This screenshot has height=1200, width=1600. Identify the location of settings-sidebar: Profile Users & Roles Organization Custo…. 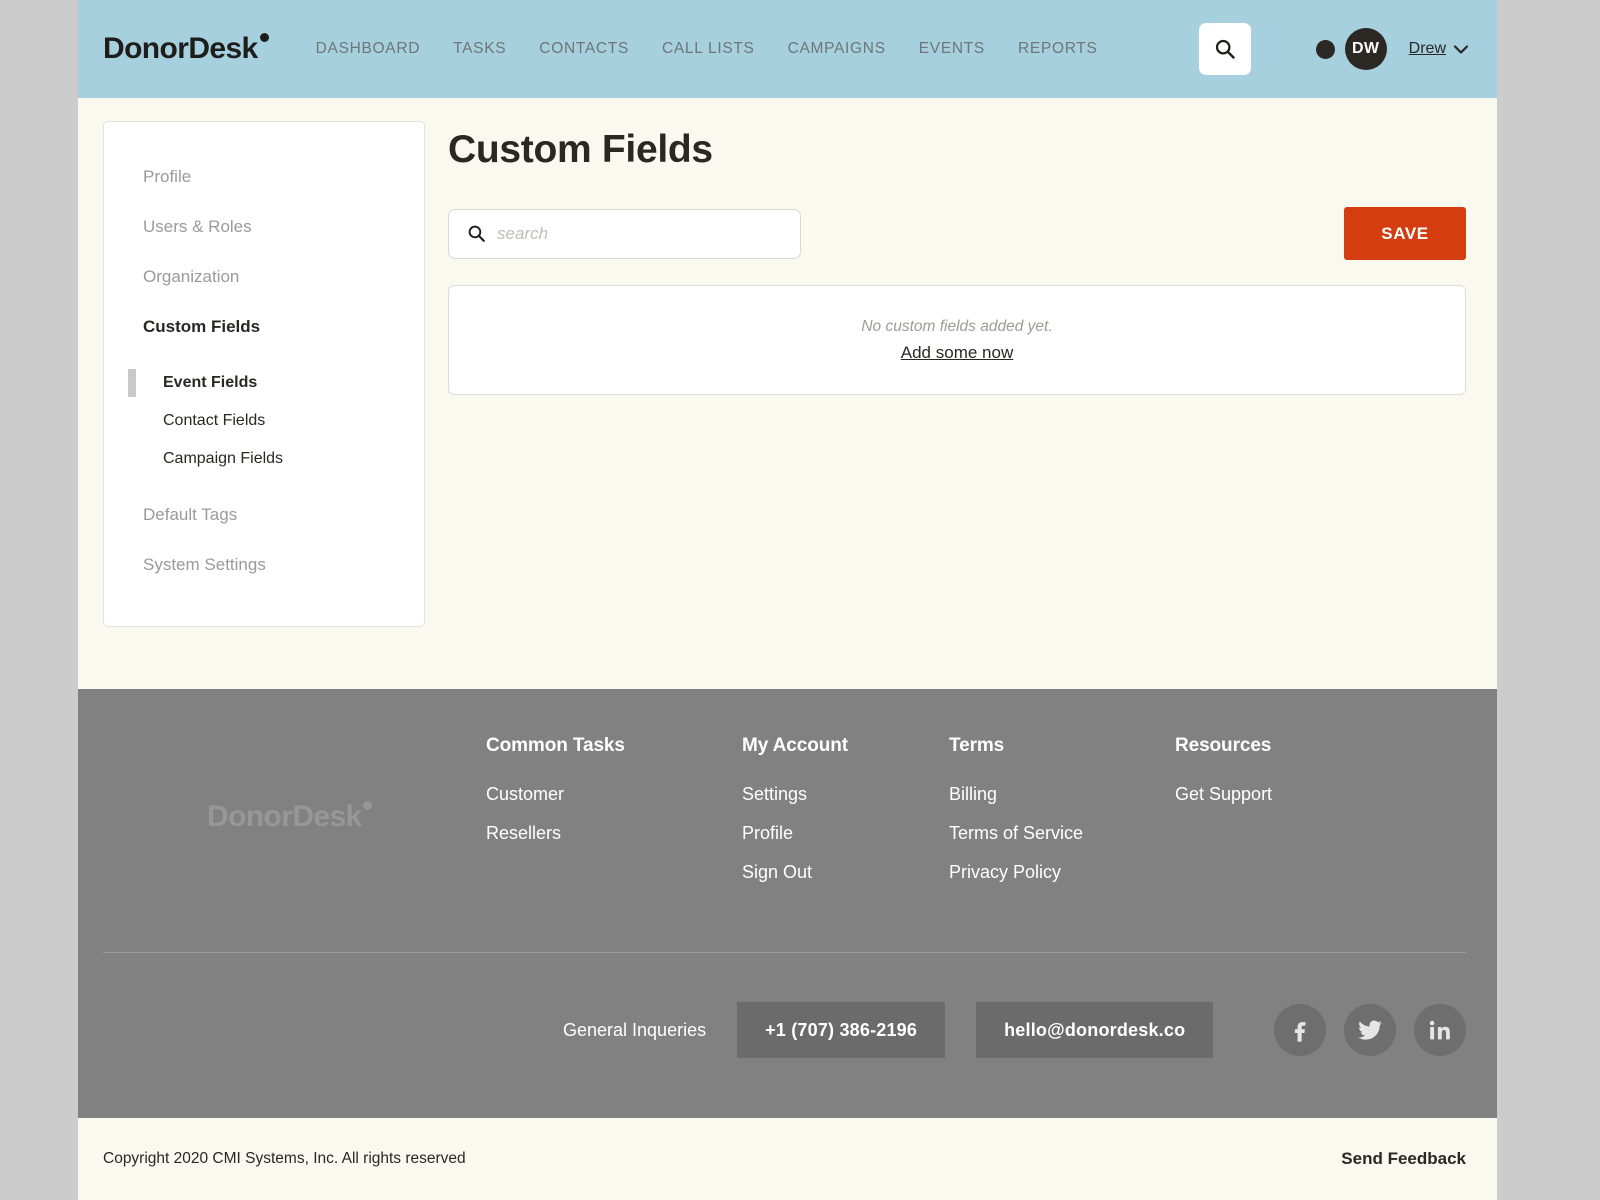
(264, 374).